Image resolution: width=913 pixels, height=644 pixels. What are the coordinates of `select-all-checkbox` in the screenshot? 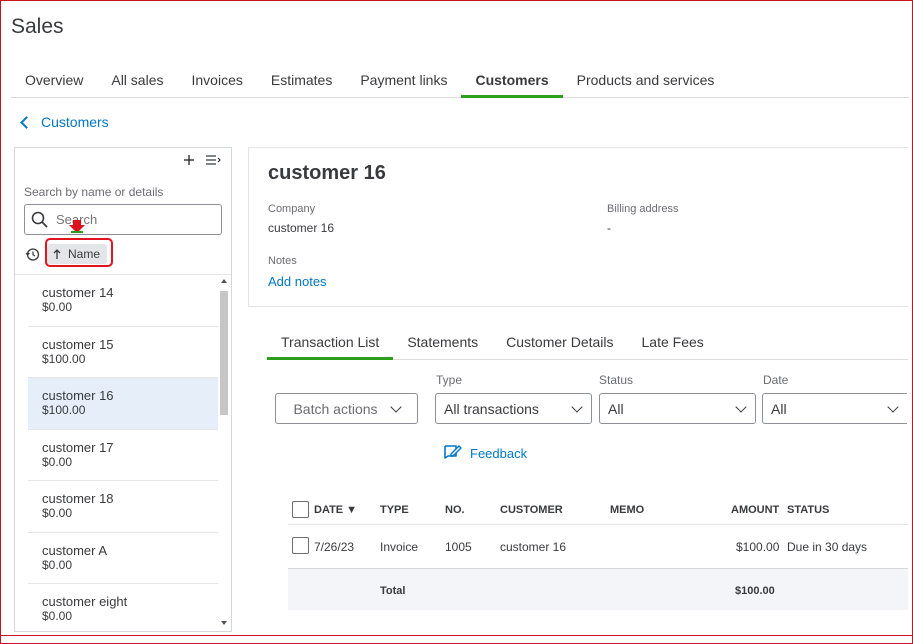 It's located at (300, 509).